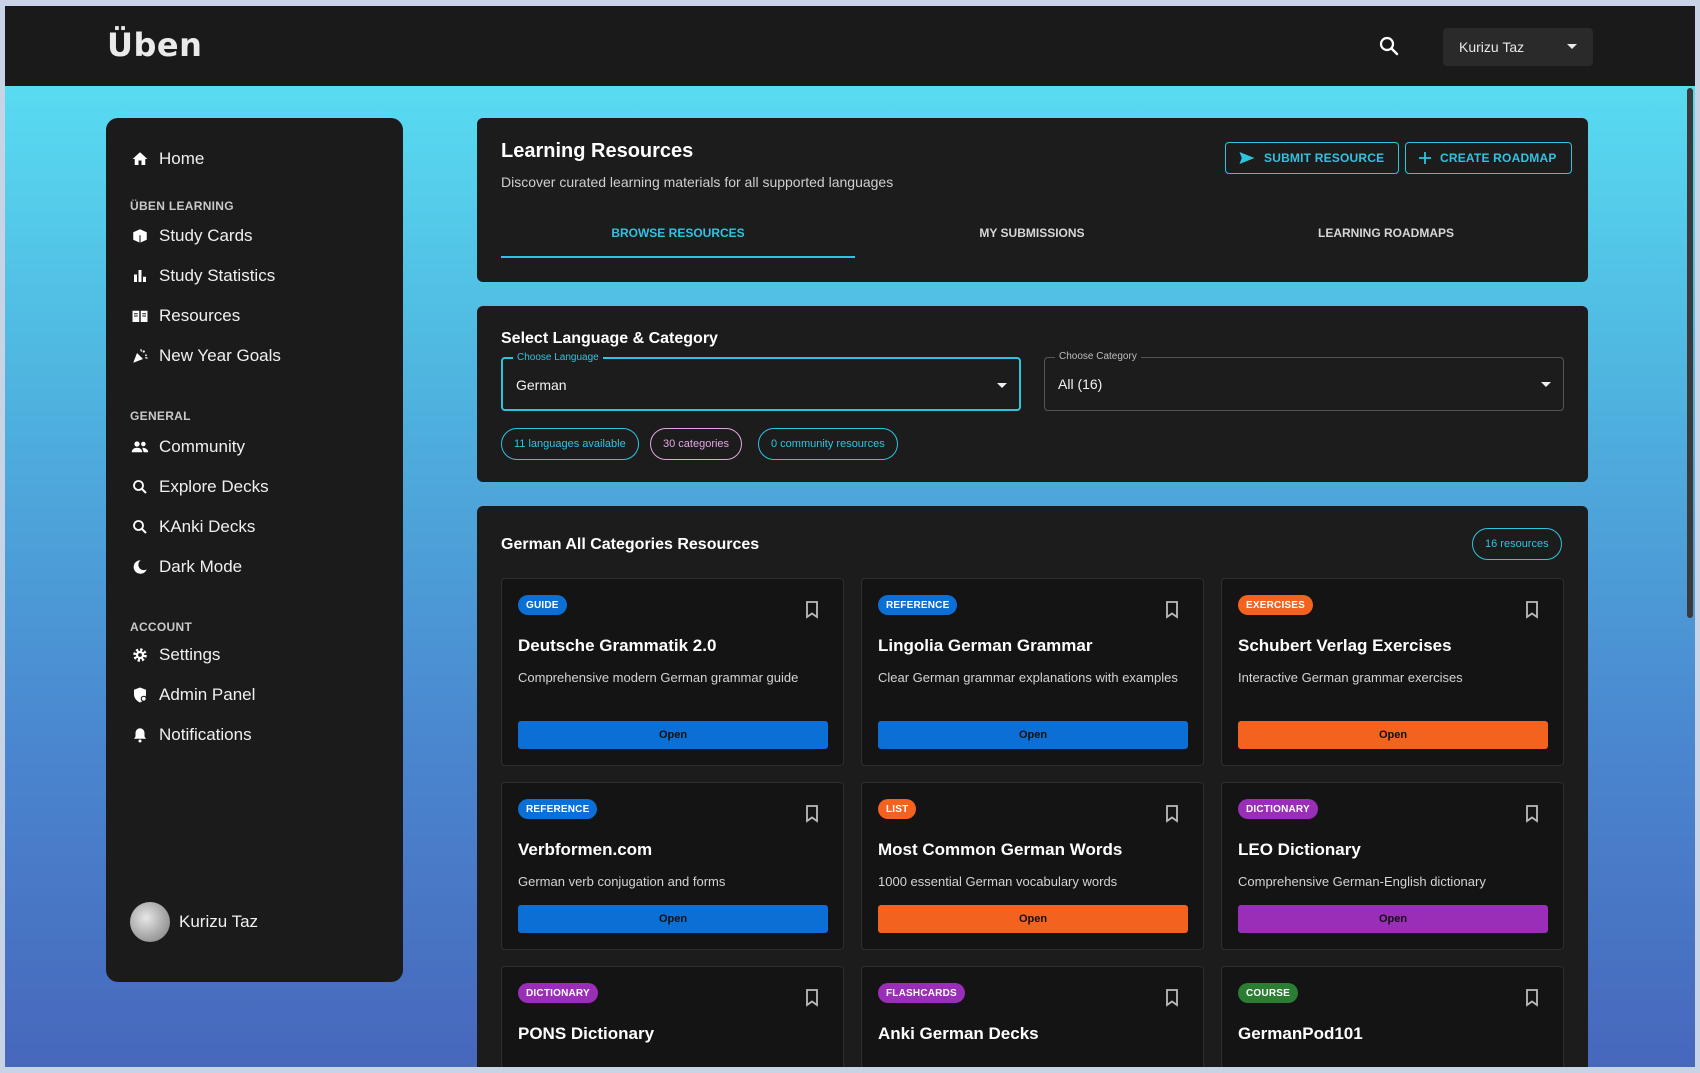 This screenshot has width=1700, height=1073. What do you see at coordinates (140, 655) in the screenshot?
I see `gear-icon` at bounding box center [140, 655].